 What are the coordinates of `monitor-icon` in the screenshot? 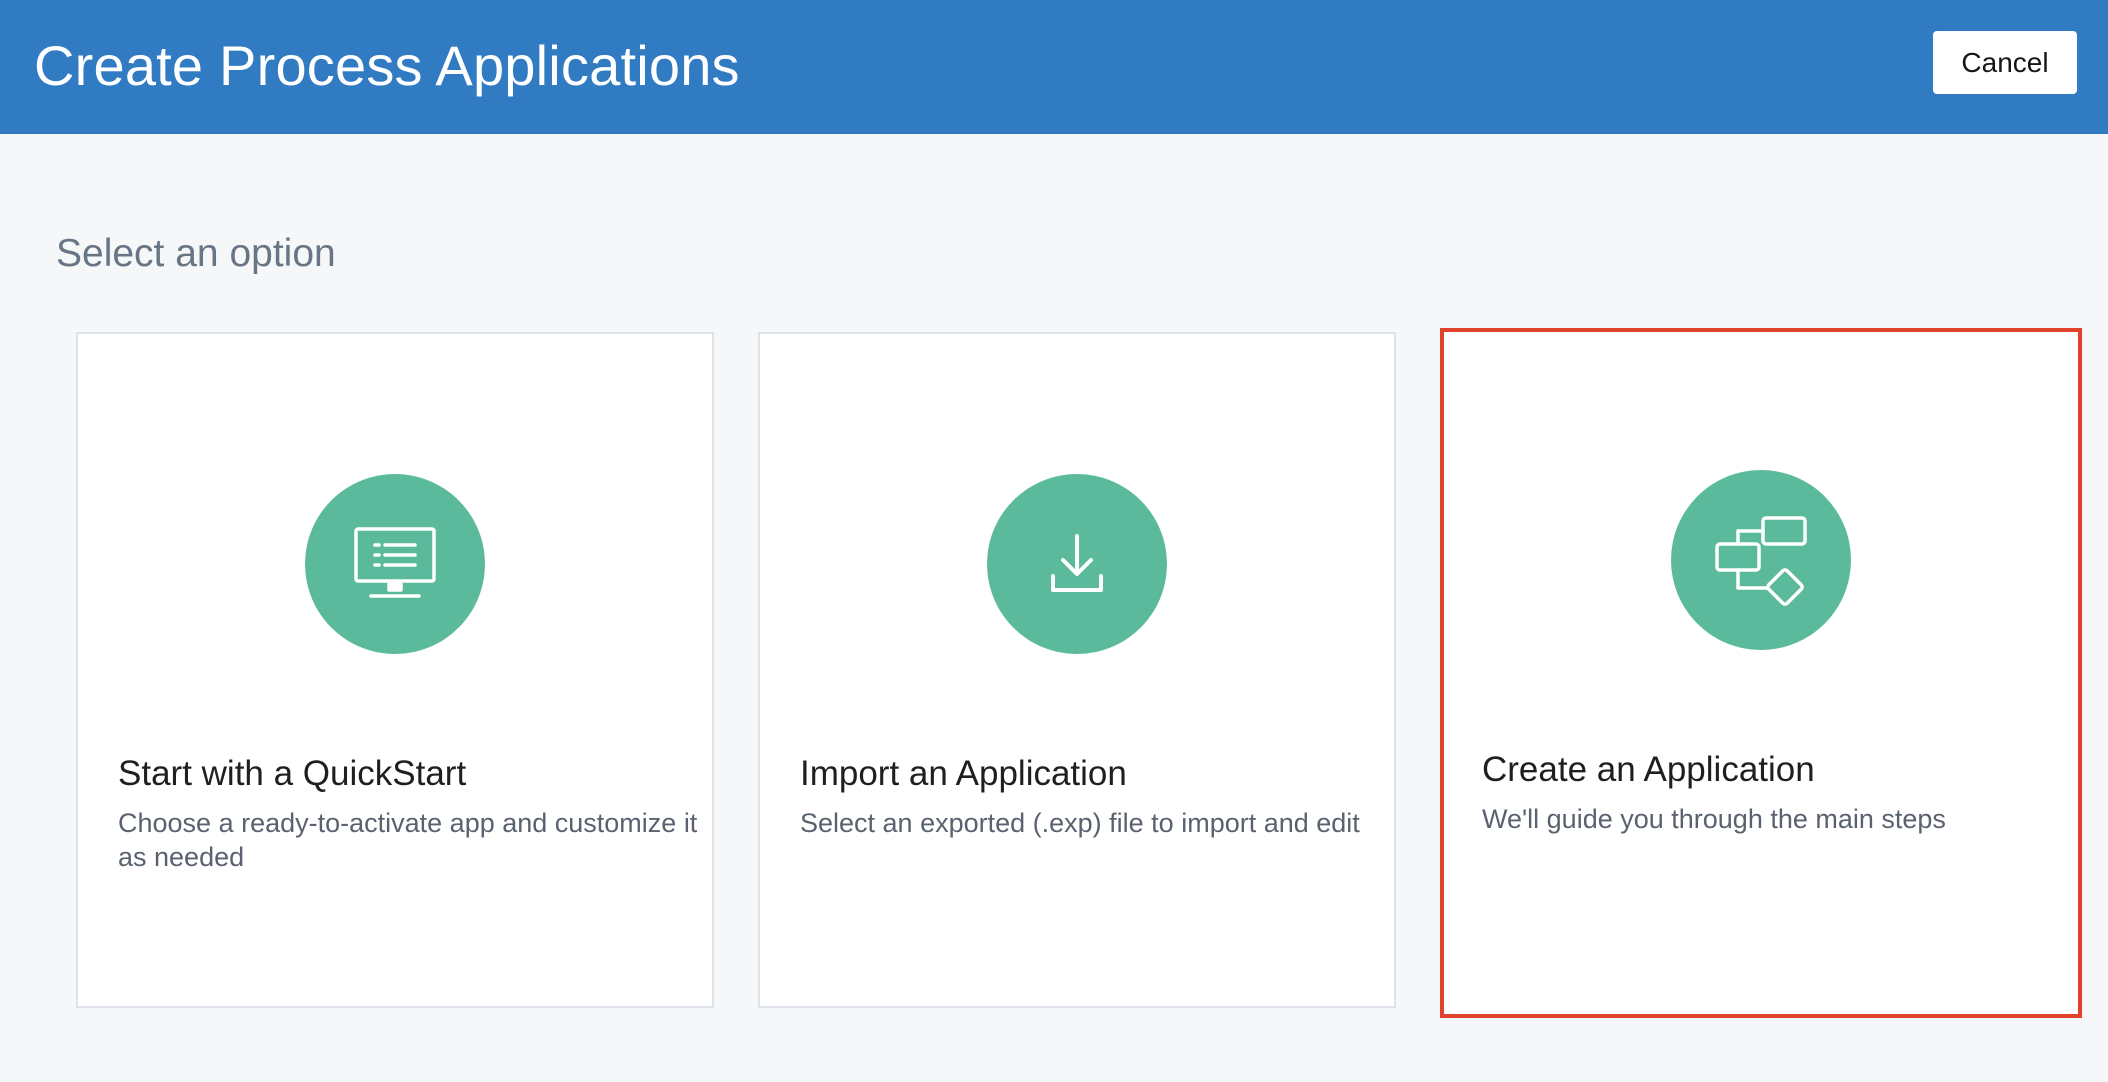 It's located at (395, 562).